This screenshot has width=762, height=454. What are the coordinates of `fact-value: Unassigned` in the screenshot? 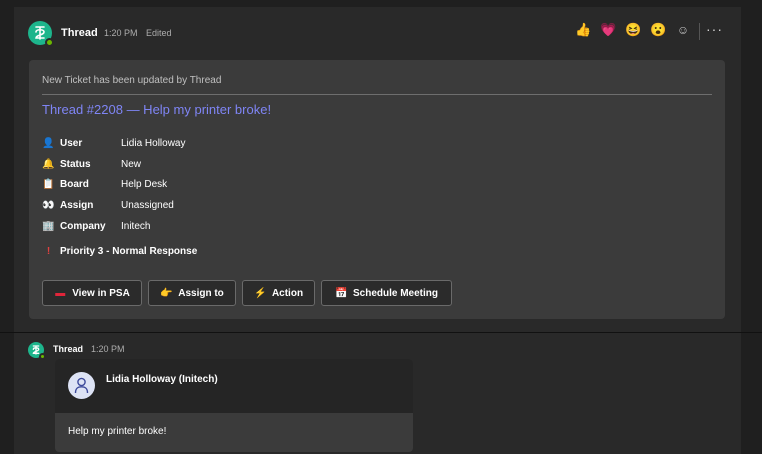 It's located at (147, 205).